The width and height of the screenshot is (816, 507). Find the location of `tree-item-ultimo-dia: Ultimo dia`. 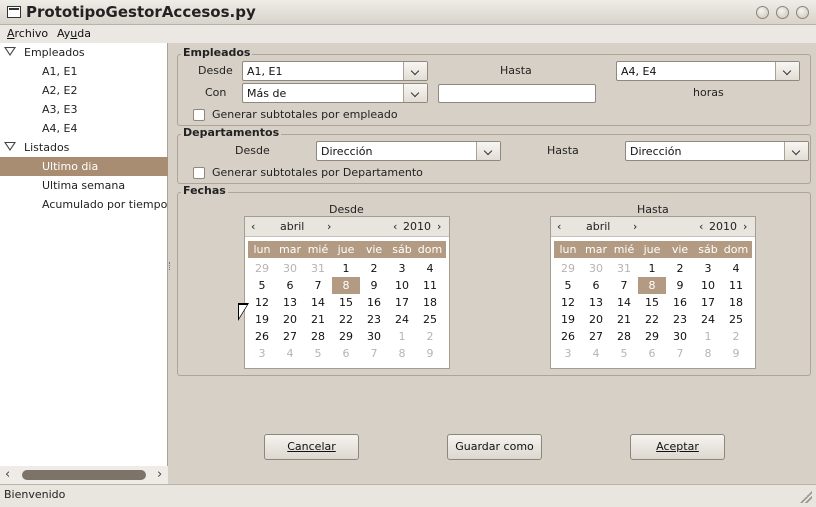

tree-item-ultimo-dia: Ultimo dia is located at coordinates (84, 166).